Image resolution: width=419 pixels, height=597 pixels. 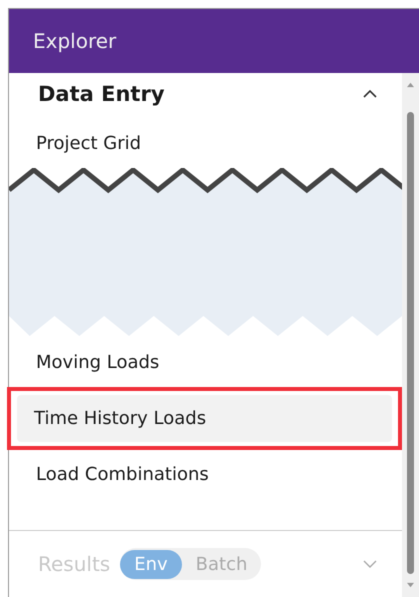 What do you see at coordinates (205, 143) in the screenshot?
I see `tree-item: Project Grid` at bounding box center [205, 143].